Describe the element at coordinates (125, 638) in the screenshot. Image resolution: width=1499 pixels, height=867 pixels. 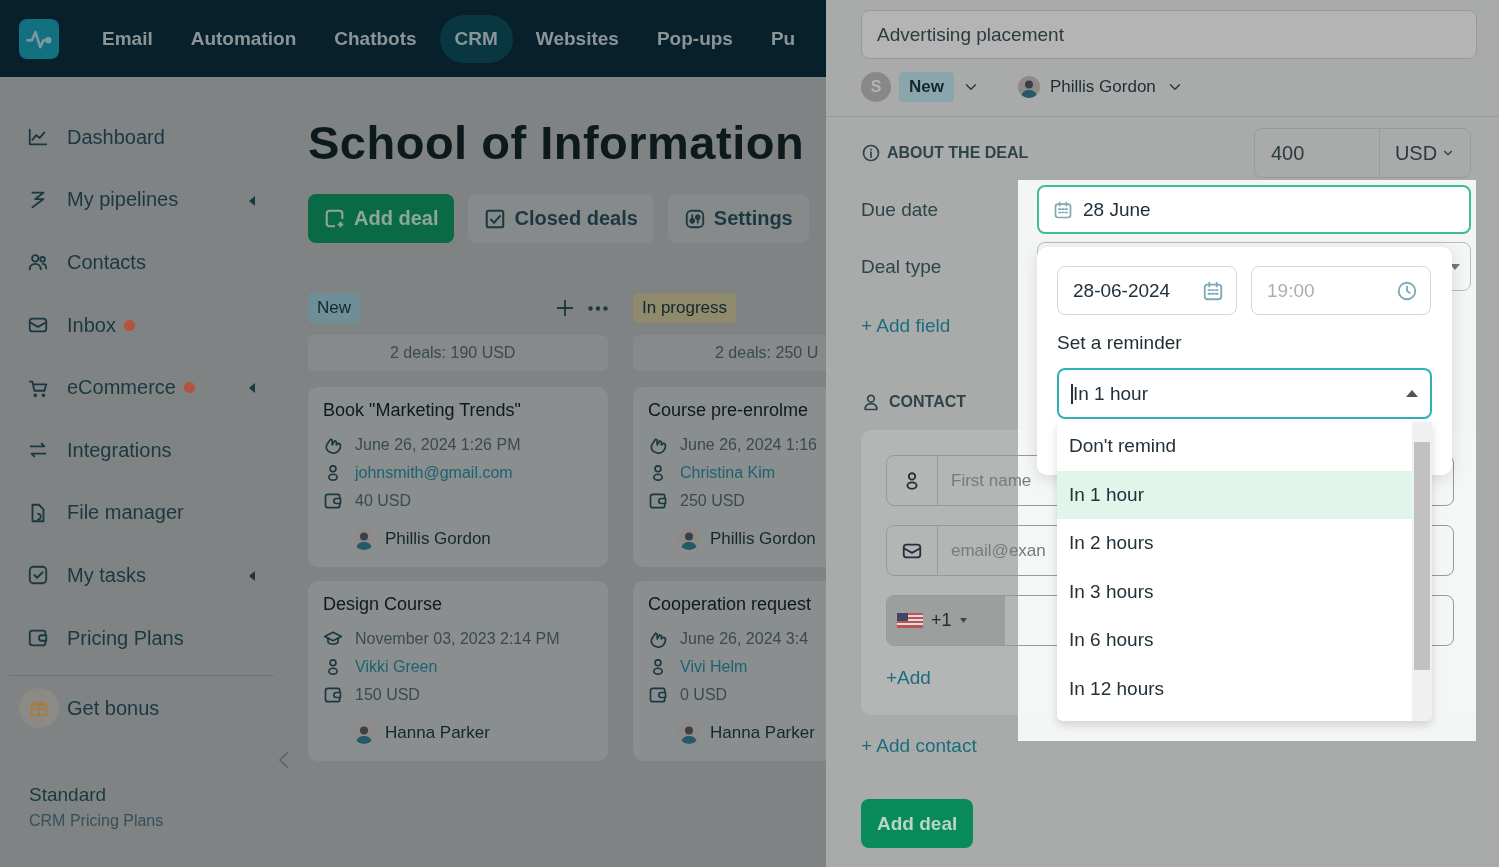
I see `sidebar-label: Pricing Plans` at that location.